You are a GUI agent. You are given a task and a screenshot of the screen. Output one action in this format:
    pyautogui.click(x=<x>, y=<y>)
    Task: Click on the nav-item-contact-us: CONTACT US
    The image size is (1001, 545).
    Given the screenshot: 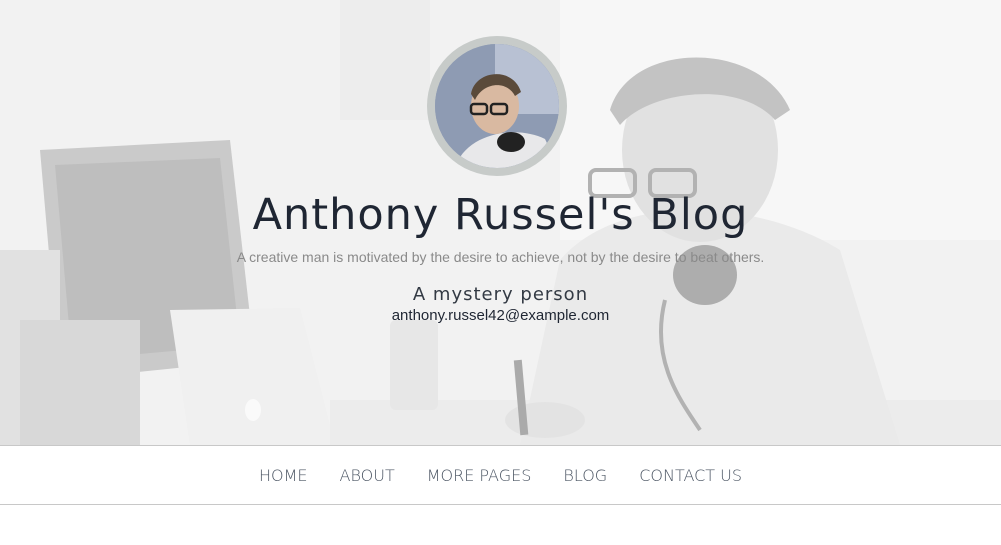 What is the action you would take?
    pyautogui.click(x=690, y=475)
    